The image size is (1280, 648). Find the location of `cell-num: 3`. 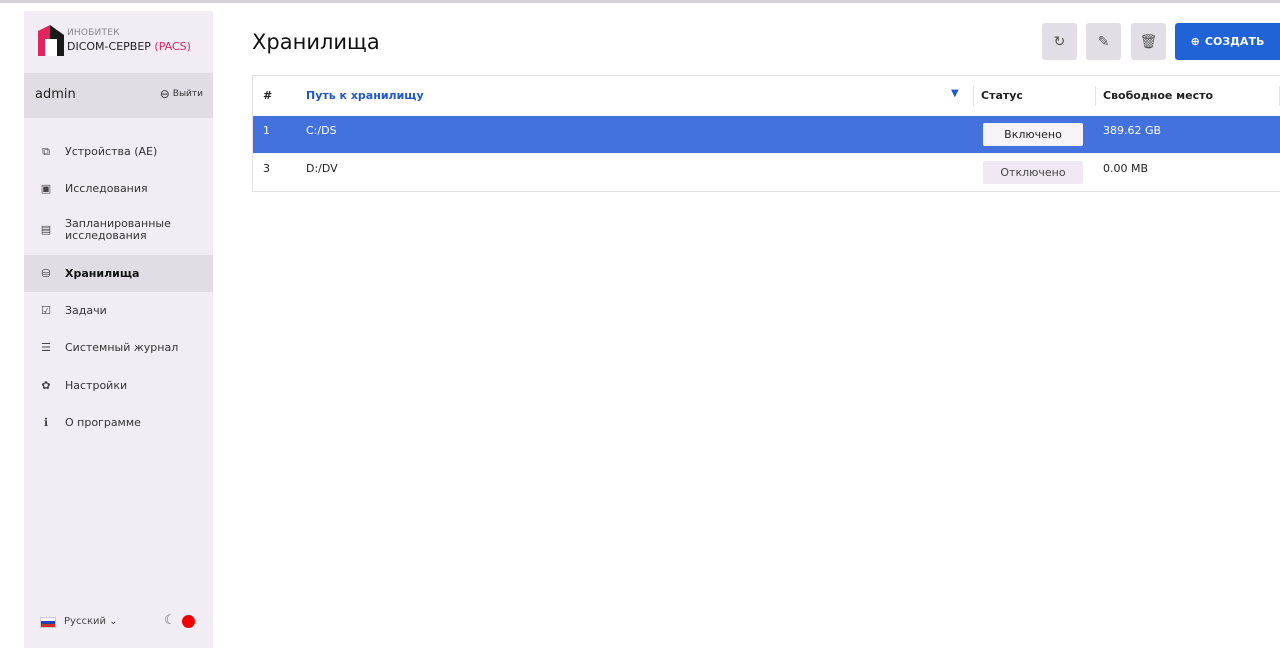

cell-num: 3 is located at coordinates (266, 168).